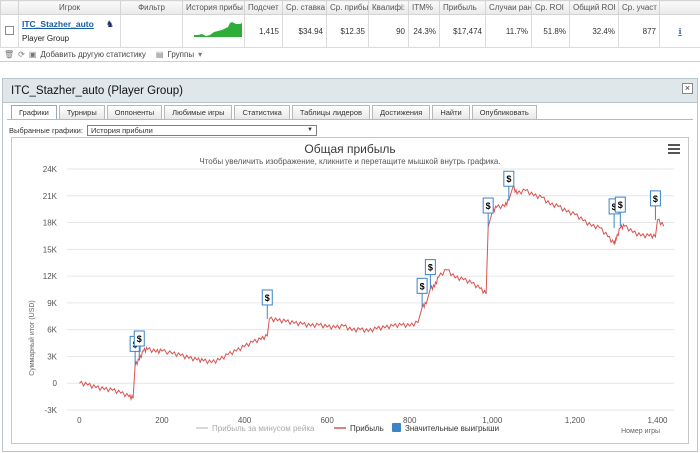 This screenshot has width=700, height=453. I want to click on profit-sparkline, so click(218, 29).